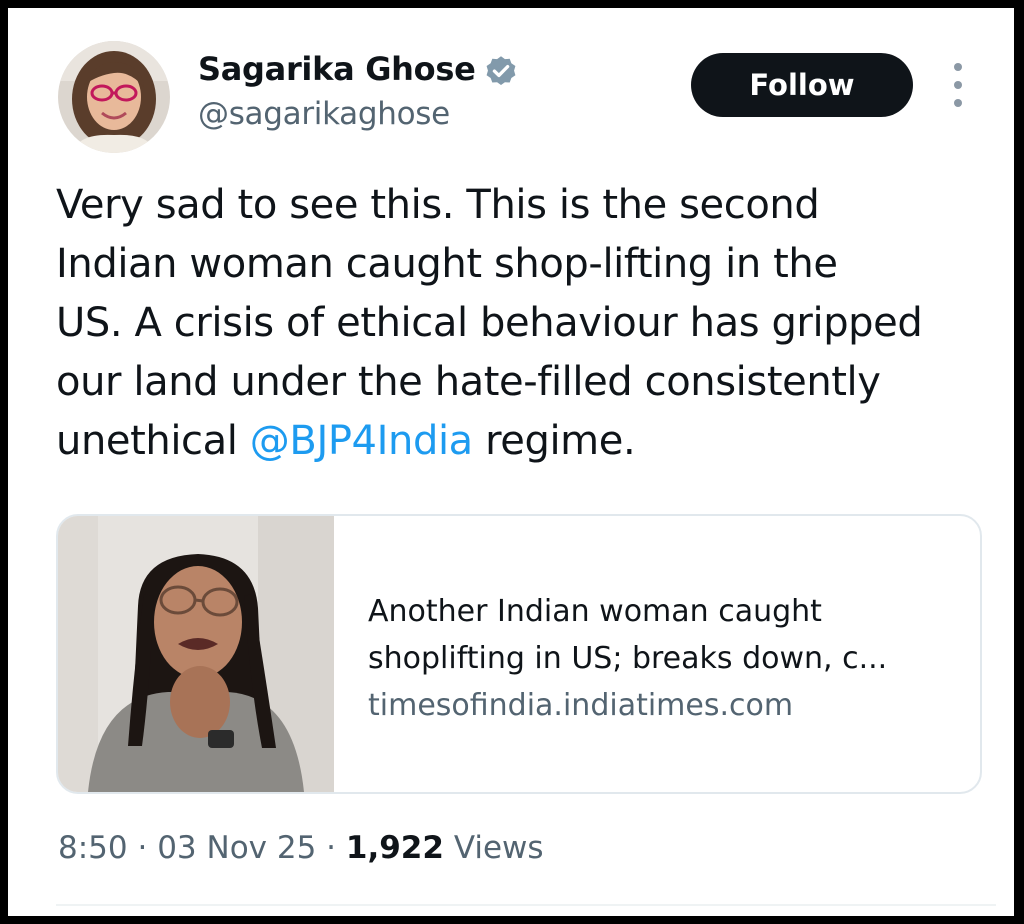  I want to click on follow-button: Follow, so click(802, 85).